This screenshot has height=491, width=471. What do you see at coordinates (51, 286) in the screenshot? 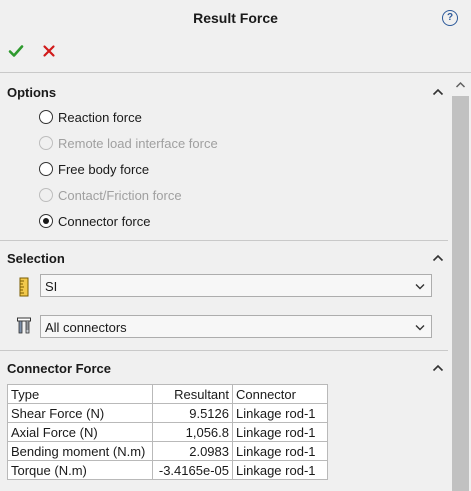
I see `units-dropdown-value: SI` at bounding box center [51, 286].